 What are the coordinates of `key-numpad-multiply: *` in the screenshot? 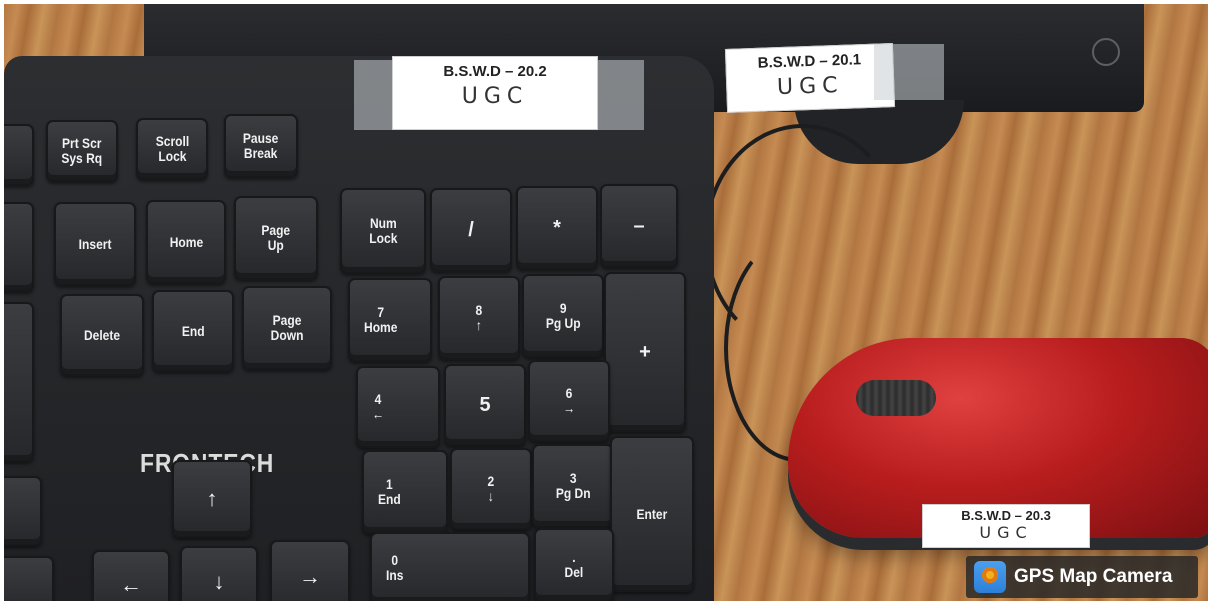 It's located at (557, 228).